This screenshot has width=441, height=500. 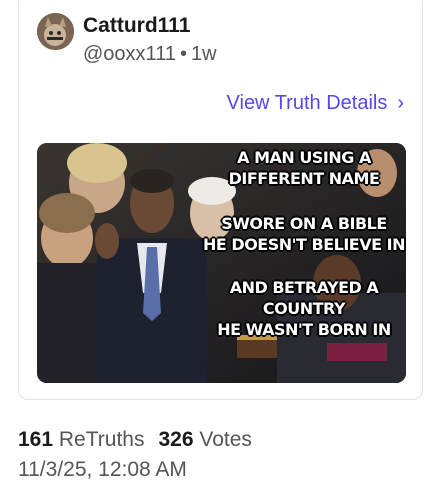 What do you see at coordinates (102, 469) in the screenshot?
I see `post-timestamp: 11/3/25, 12:08 AM` at bounding box center [102, 469].